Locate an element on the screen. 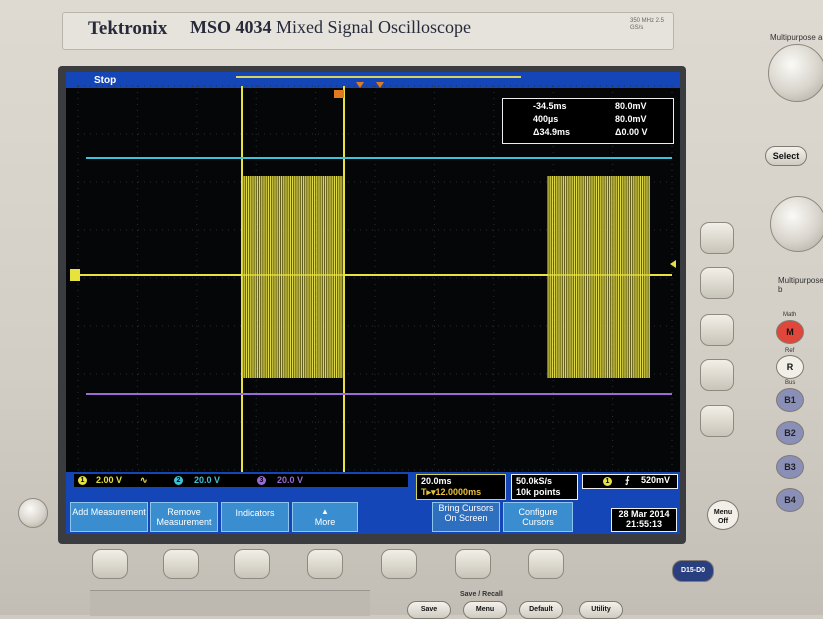 The height and width of the screenshot is (619, 823). trigger-delay: T▸▾12.0000ms is located at coordinates (451, 492).